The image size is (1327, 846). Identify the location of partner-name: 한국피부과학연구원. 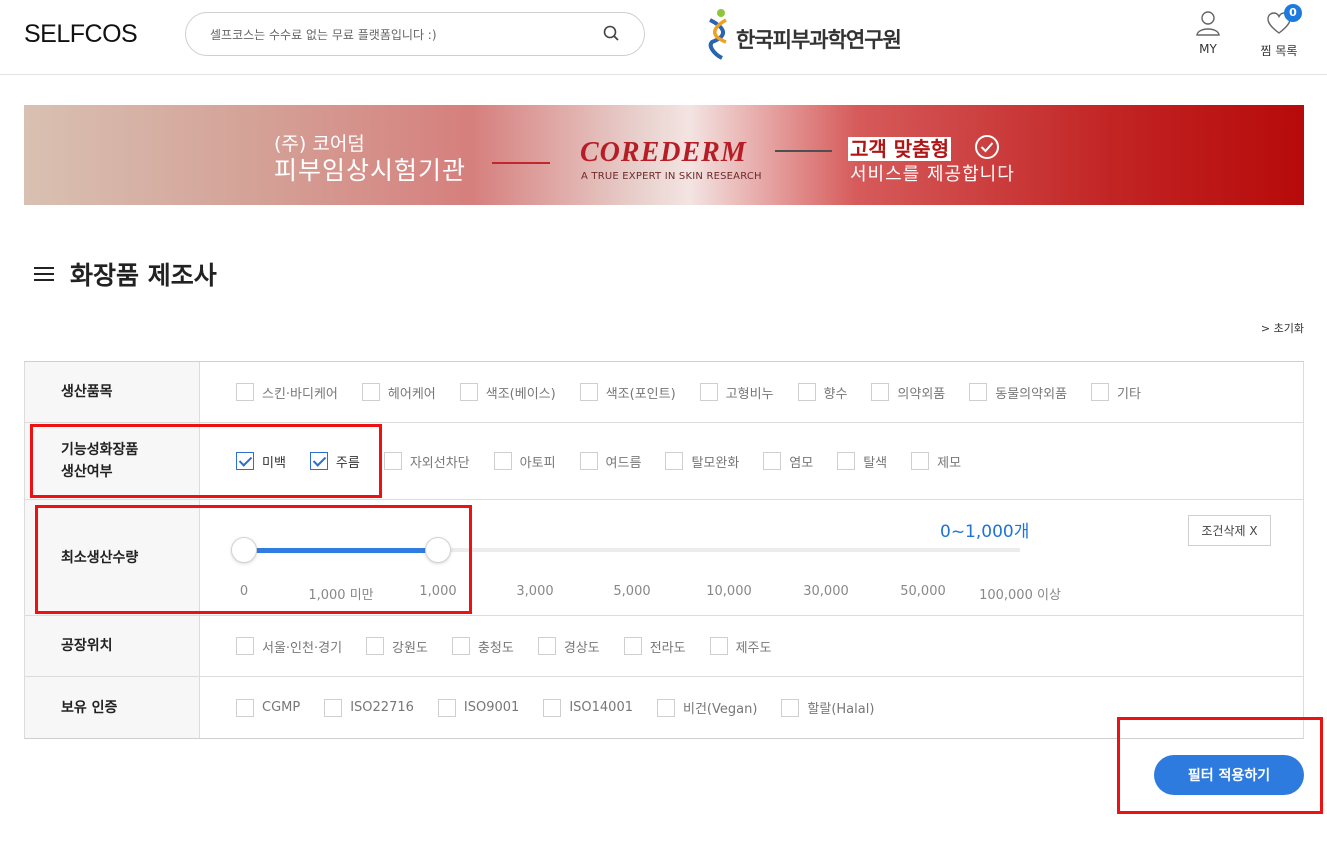
(819, 40).